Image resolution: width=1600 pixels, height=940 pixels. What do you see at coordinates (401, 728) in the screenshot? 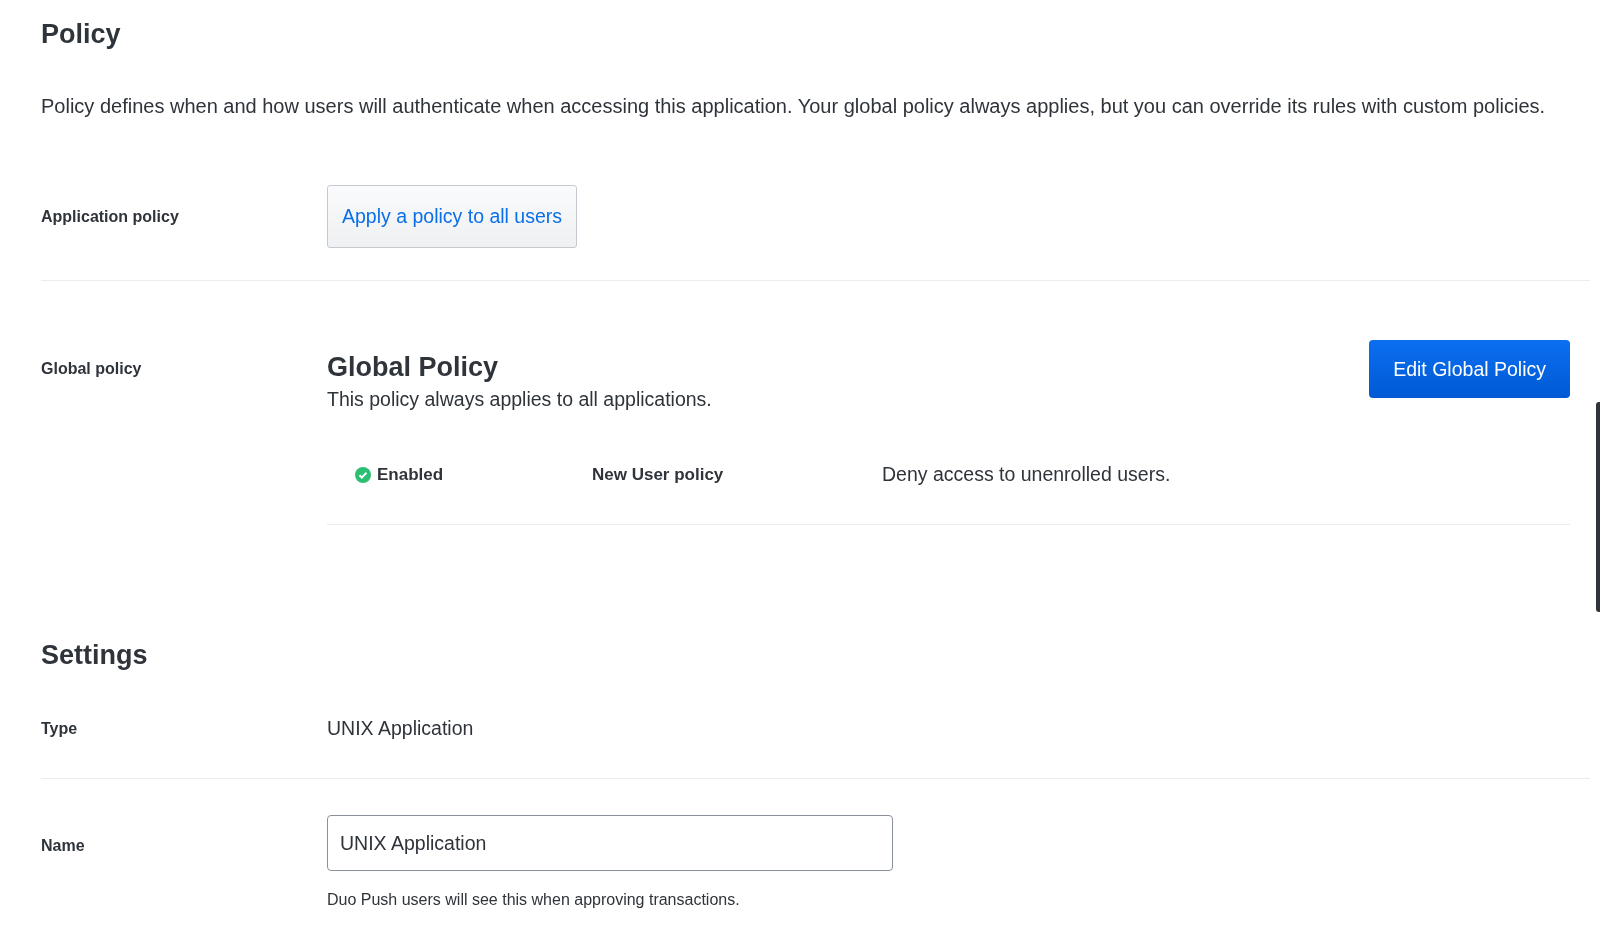
I see `field-value: UNIX Application` at bounding box center [401, 728].